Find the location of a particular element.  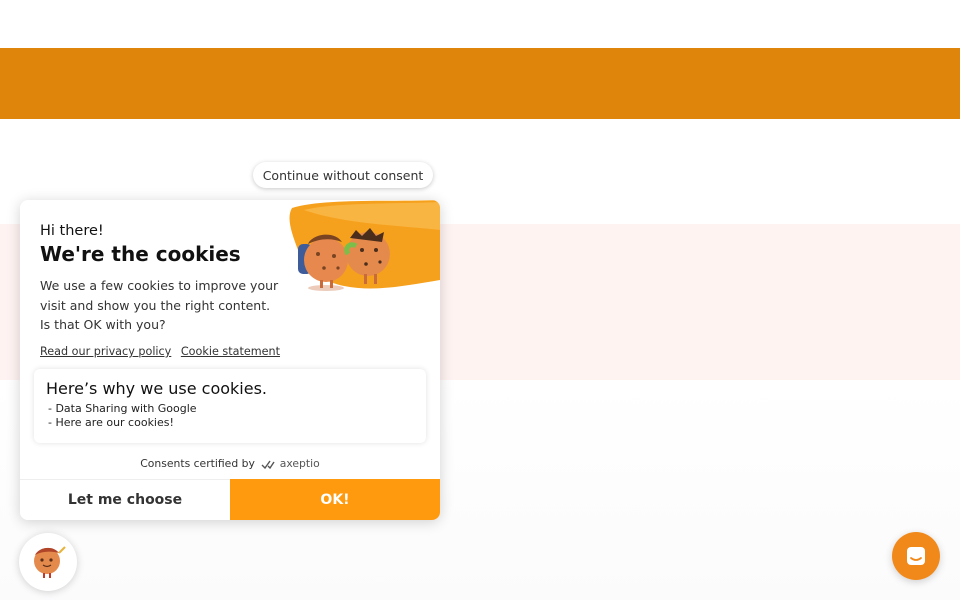

greeting-text: Hi there! is located at coordinates (72, 231).